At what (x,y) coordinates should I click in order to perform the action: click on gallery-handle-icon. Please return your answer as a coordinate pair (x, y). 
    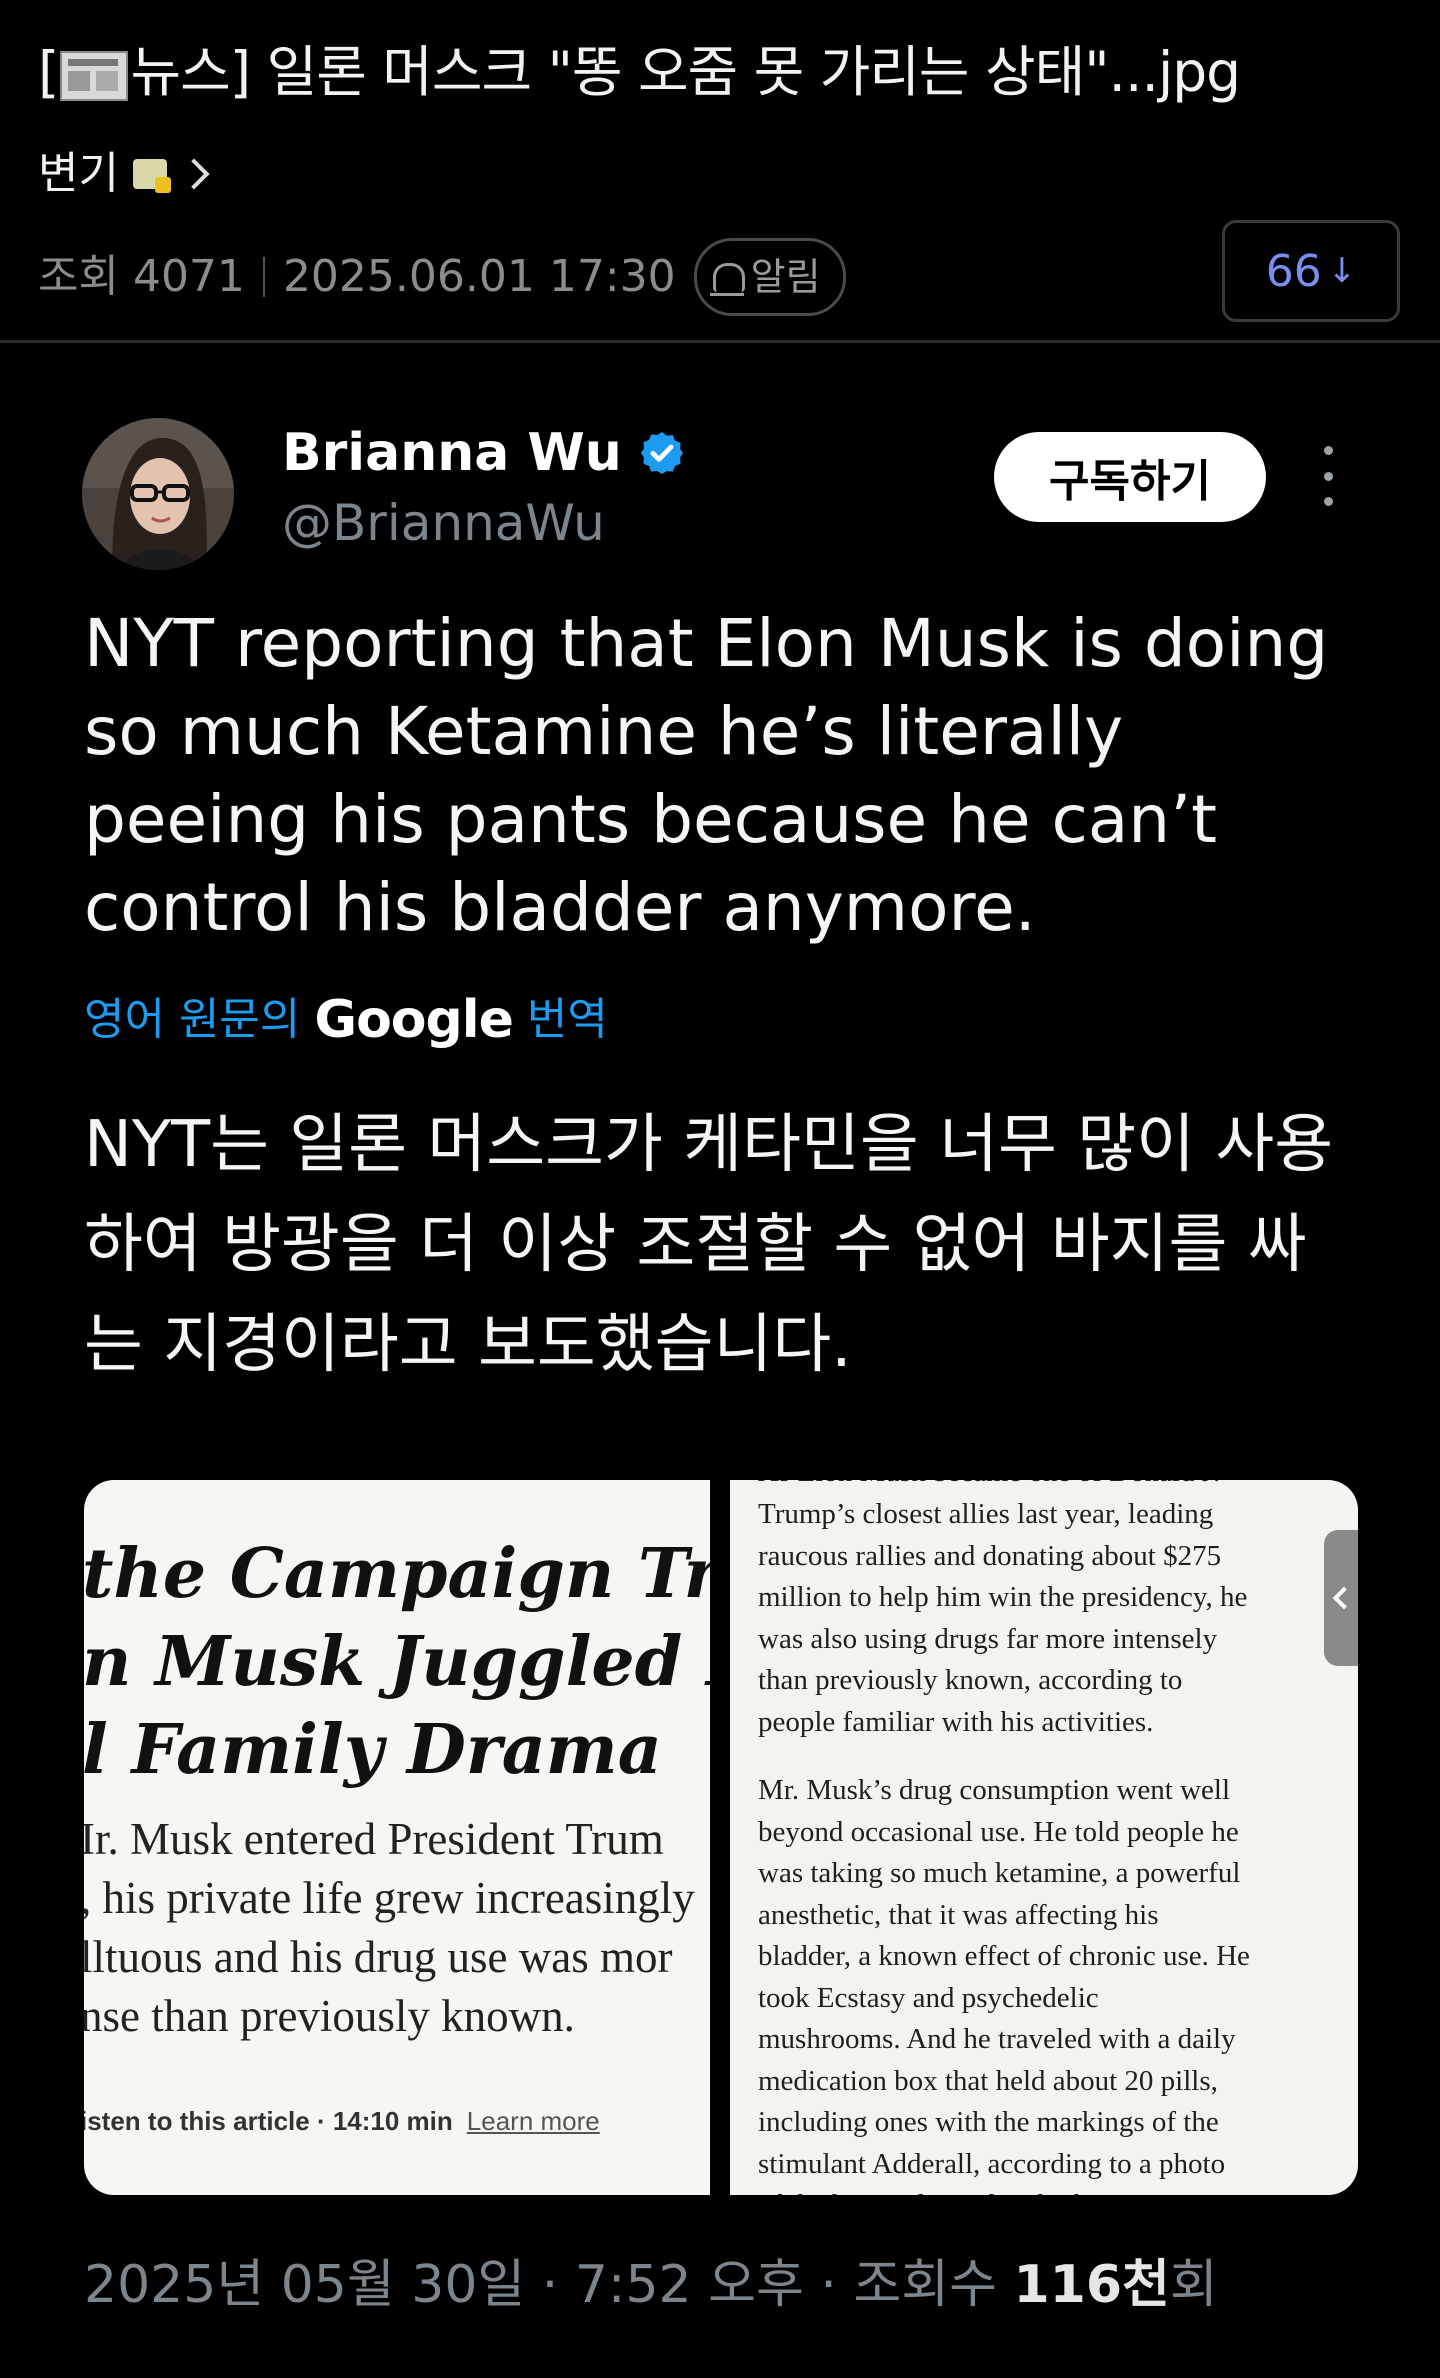
    Looking at the image, I should click on (1341, 1598).